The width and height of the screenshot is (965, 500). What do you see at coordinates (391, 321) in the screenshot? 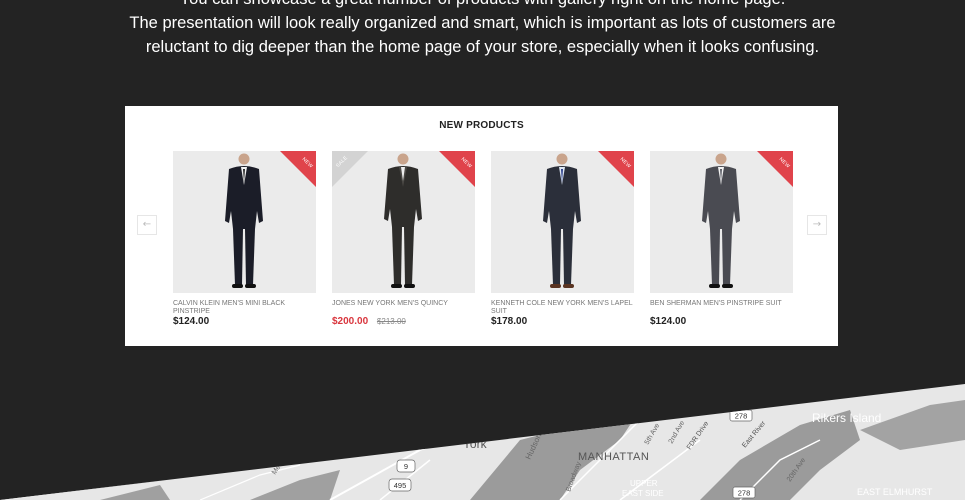
I see `product-old-price: $213.00` at bounding box center [391, 321].